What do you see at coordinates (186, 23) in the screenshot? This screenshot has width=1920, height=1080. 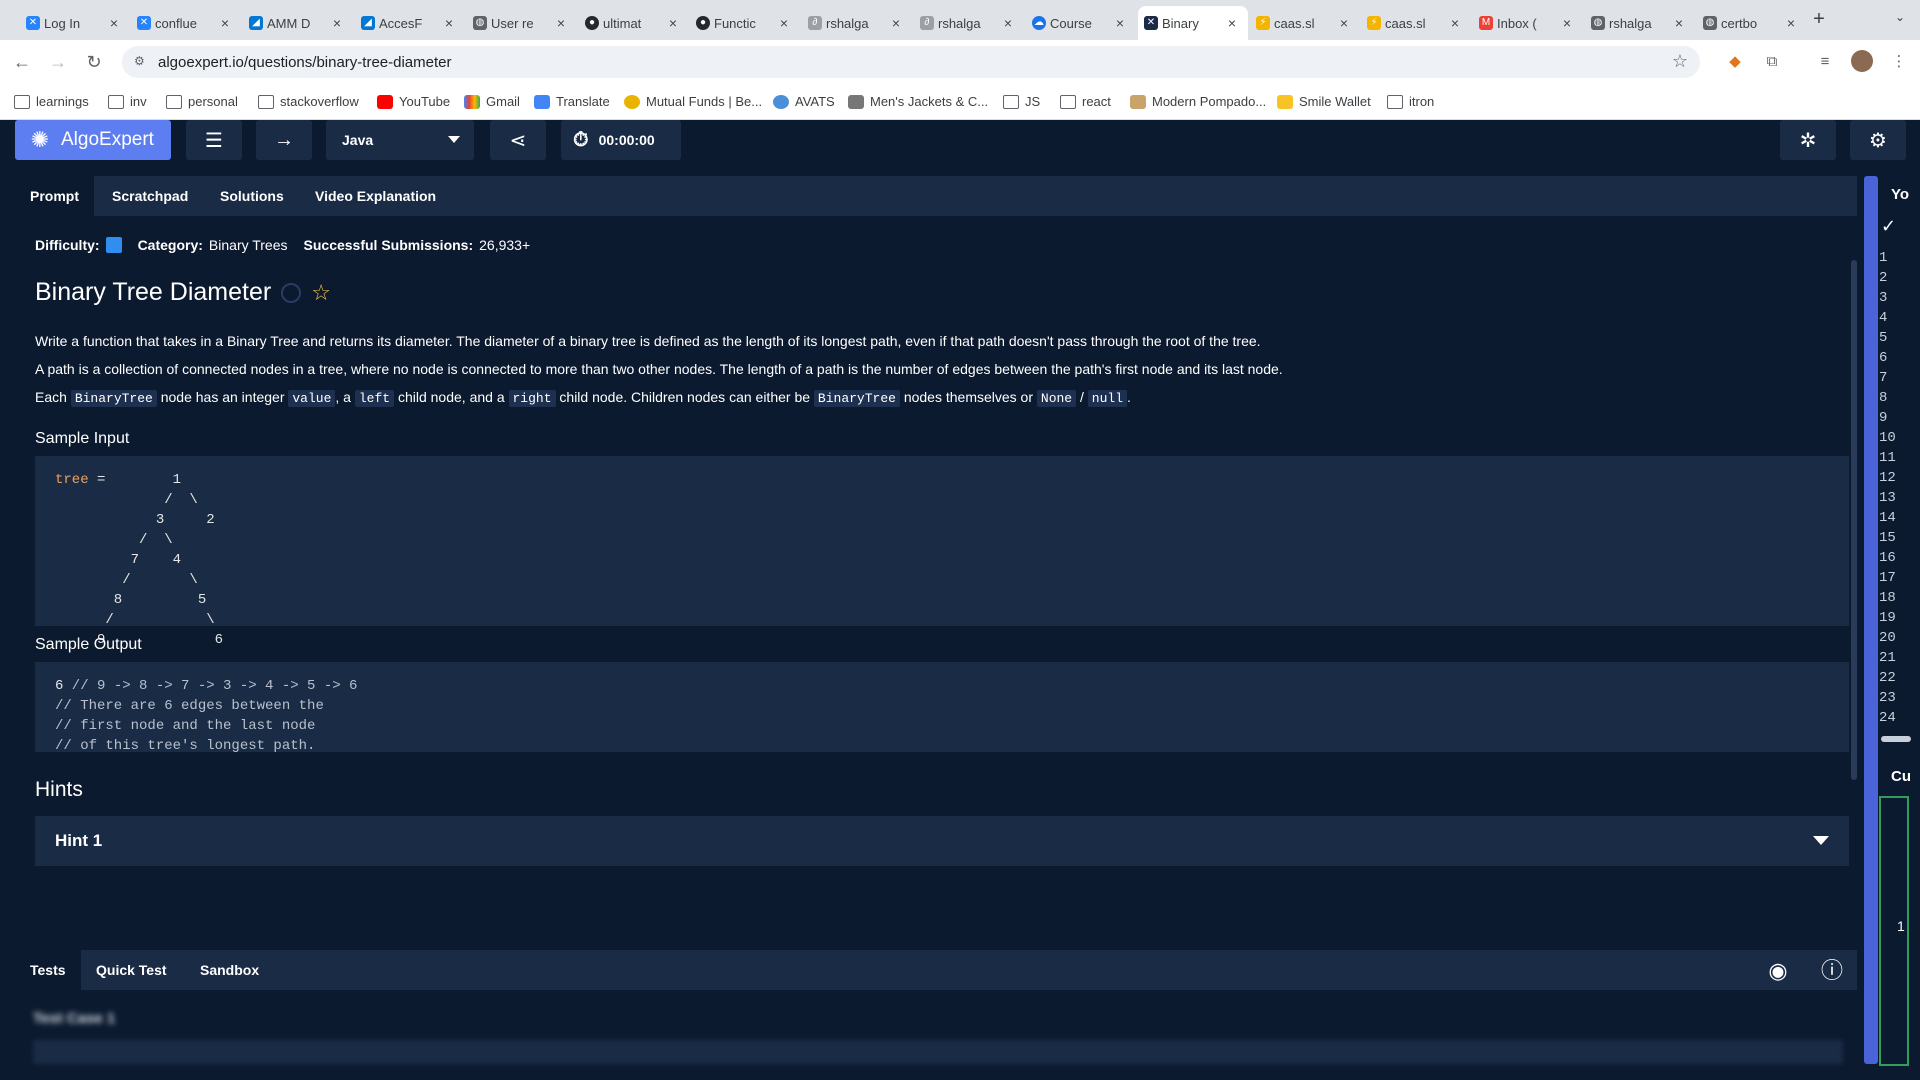 I see `browser-tab: ✕ conflue ×` at bounding box center [186, 23].